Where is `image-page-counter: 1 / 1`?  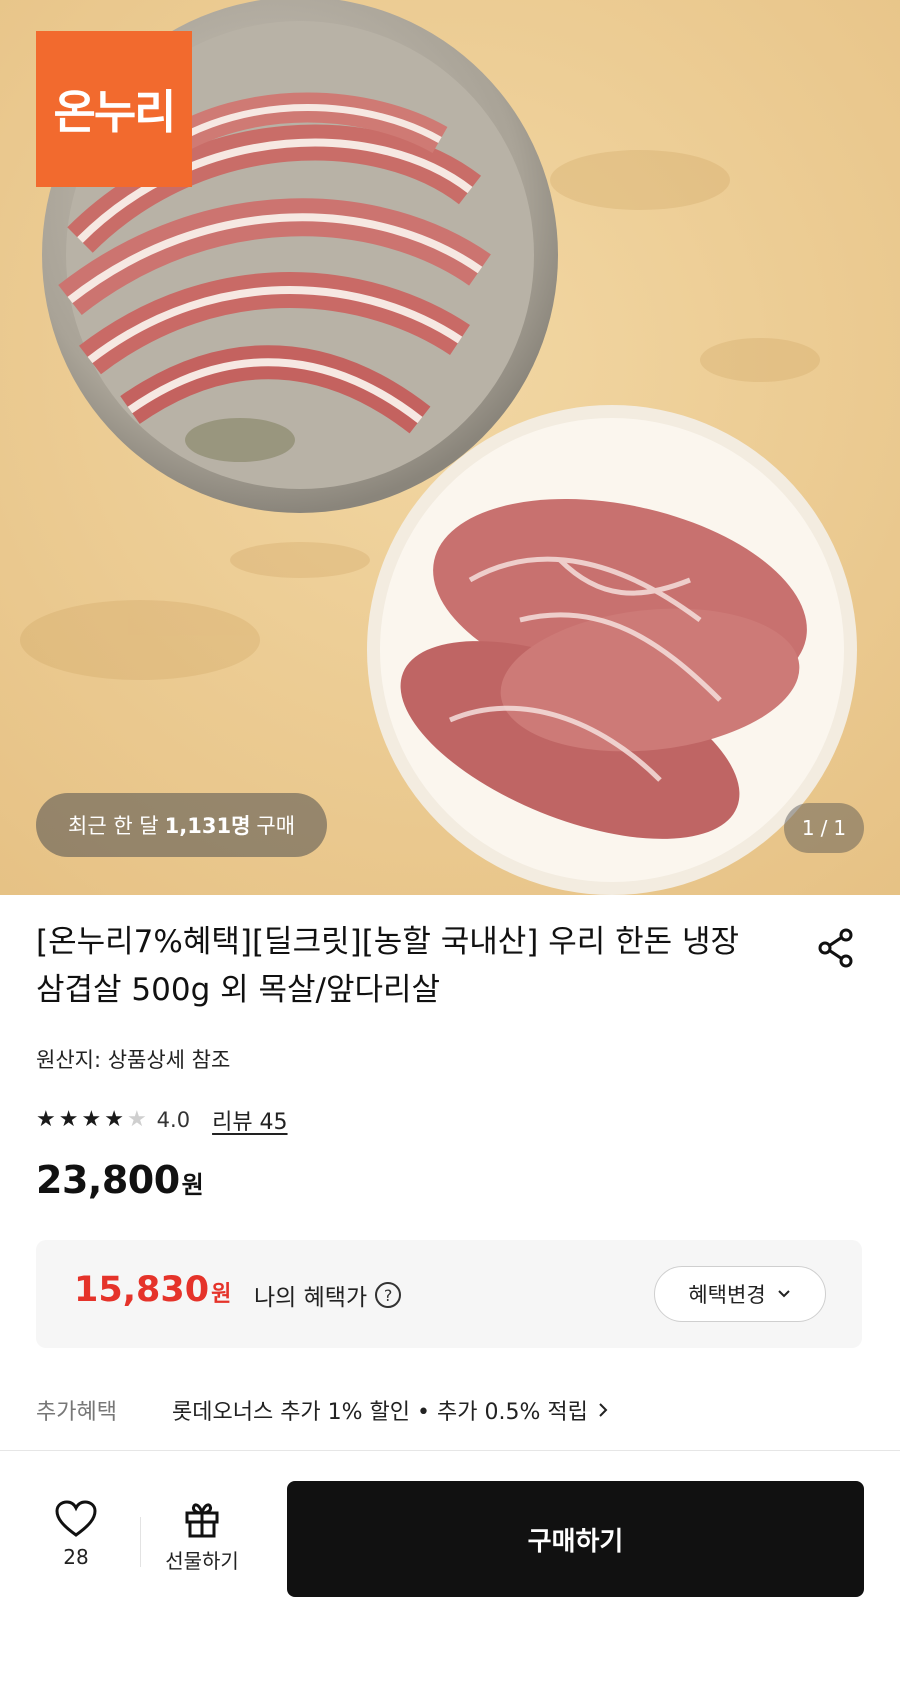 image-page-counter: 1 / 1 is located at coordinates (824, 828).